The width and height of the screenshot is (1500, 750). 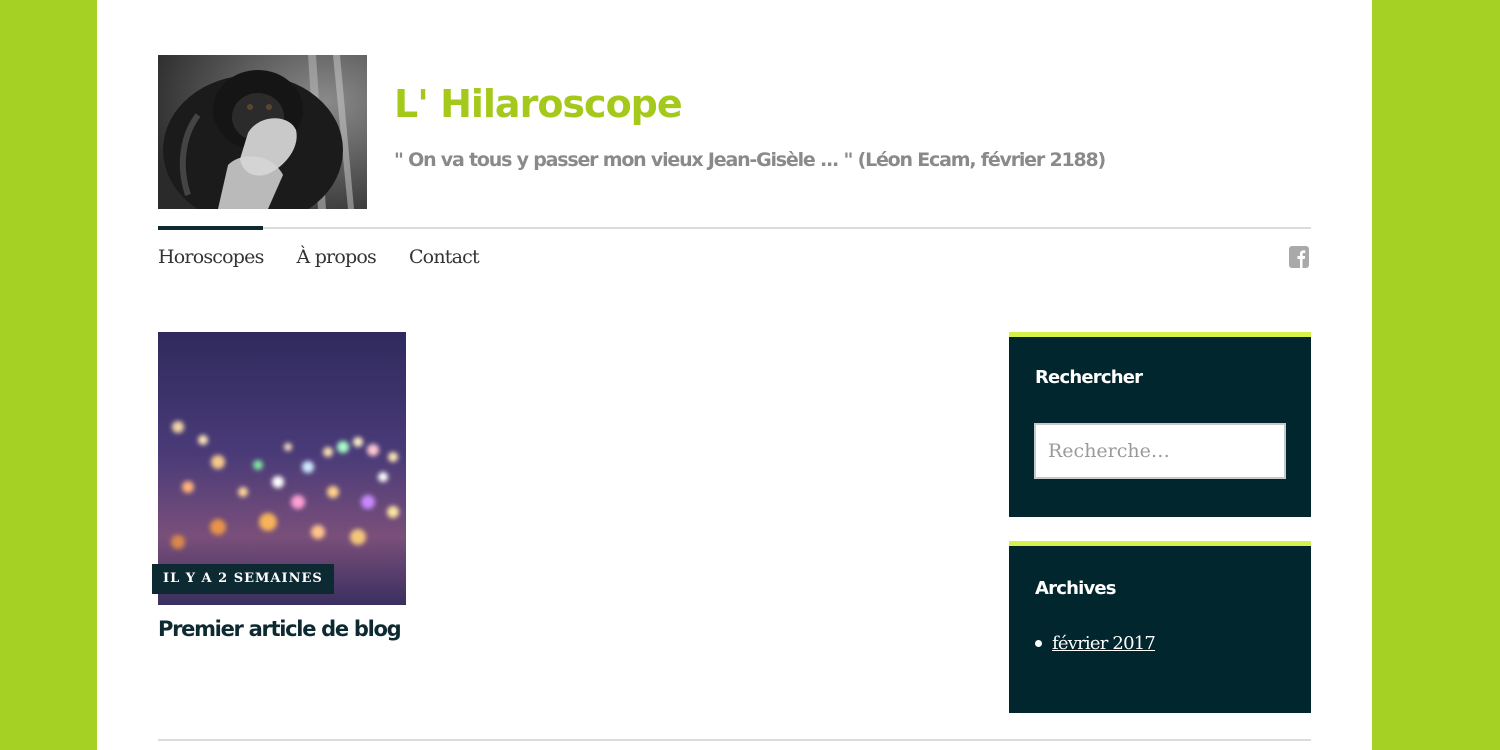 What do you see at coordinates (1038, 643) in the screenshot?
I see `bullet-icon` at bounding box center [1038, 643].